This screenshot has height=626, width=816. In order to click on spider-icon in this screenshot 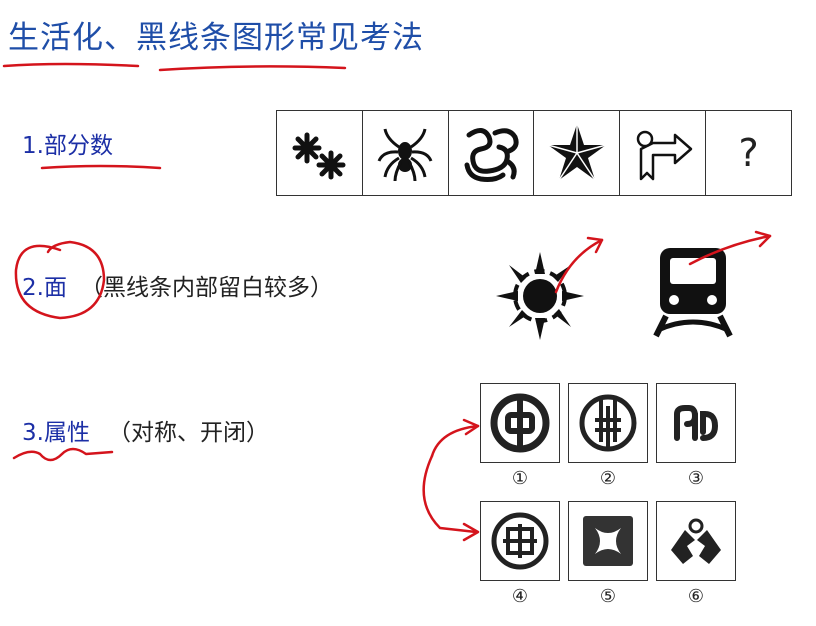, I will do `click(405, 155)`.